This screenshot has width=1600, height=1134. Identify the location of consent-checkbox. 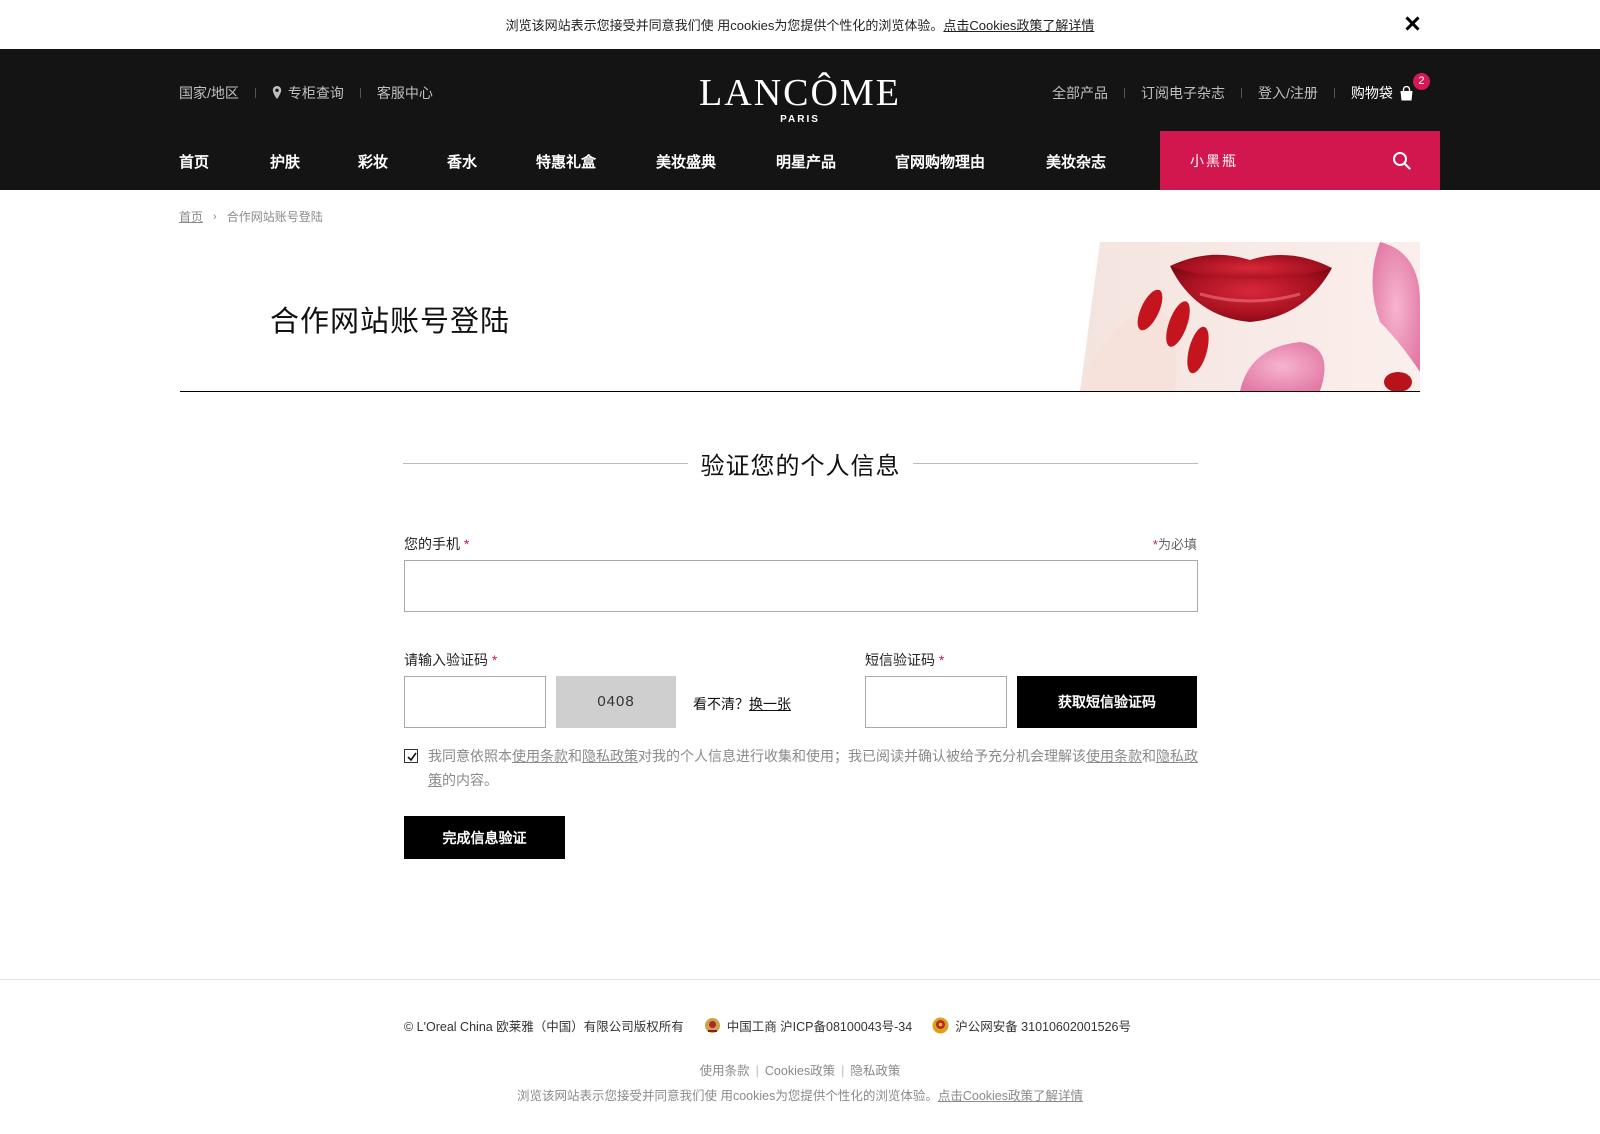
(411, 756).